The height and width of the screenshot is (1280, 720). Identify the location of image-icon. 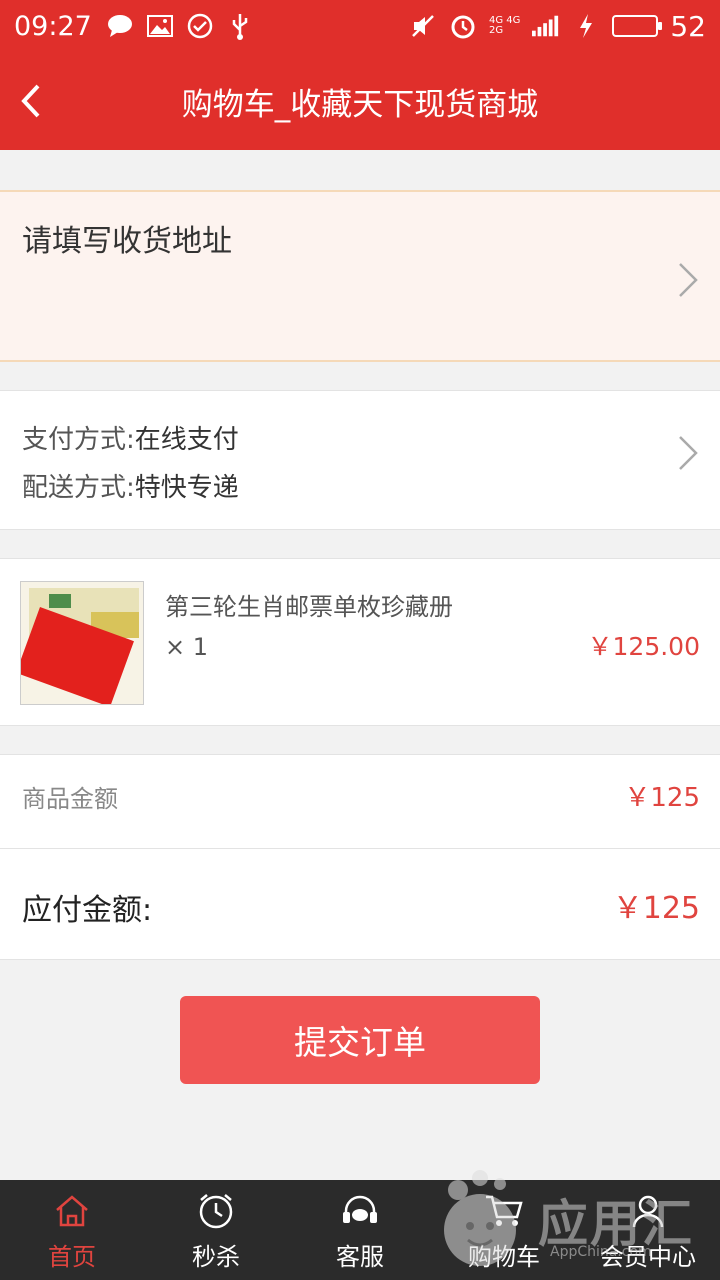
(160, 26).